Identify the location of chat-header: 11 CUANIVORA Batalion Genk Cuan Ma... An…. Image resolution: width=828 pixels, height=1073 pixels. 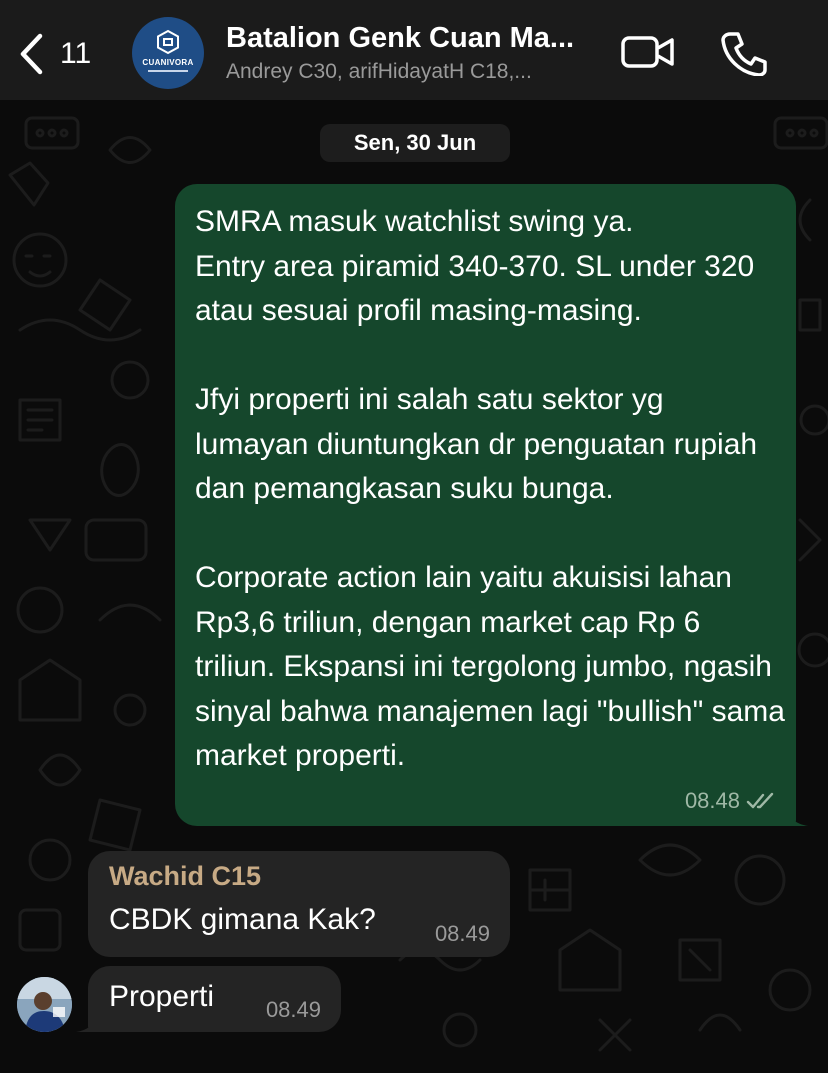
(414, 50).